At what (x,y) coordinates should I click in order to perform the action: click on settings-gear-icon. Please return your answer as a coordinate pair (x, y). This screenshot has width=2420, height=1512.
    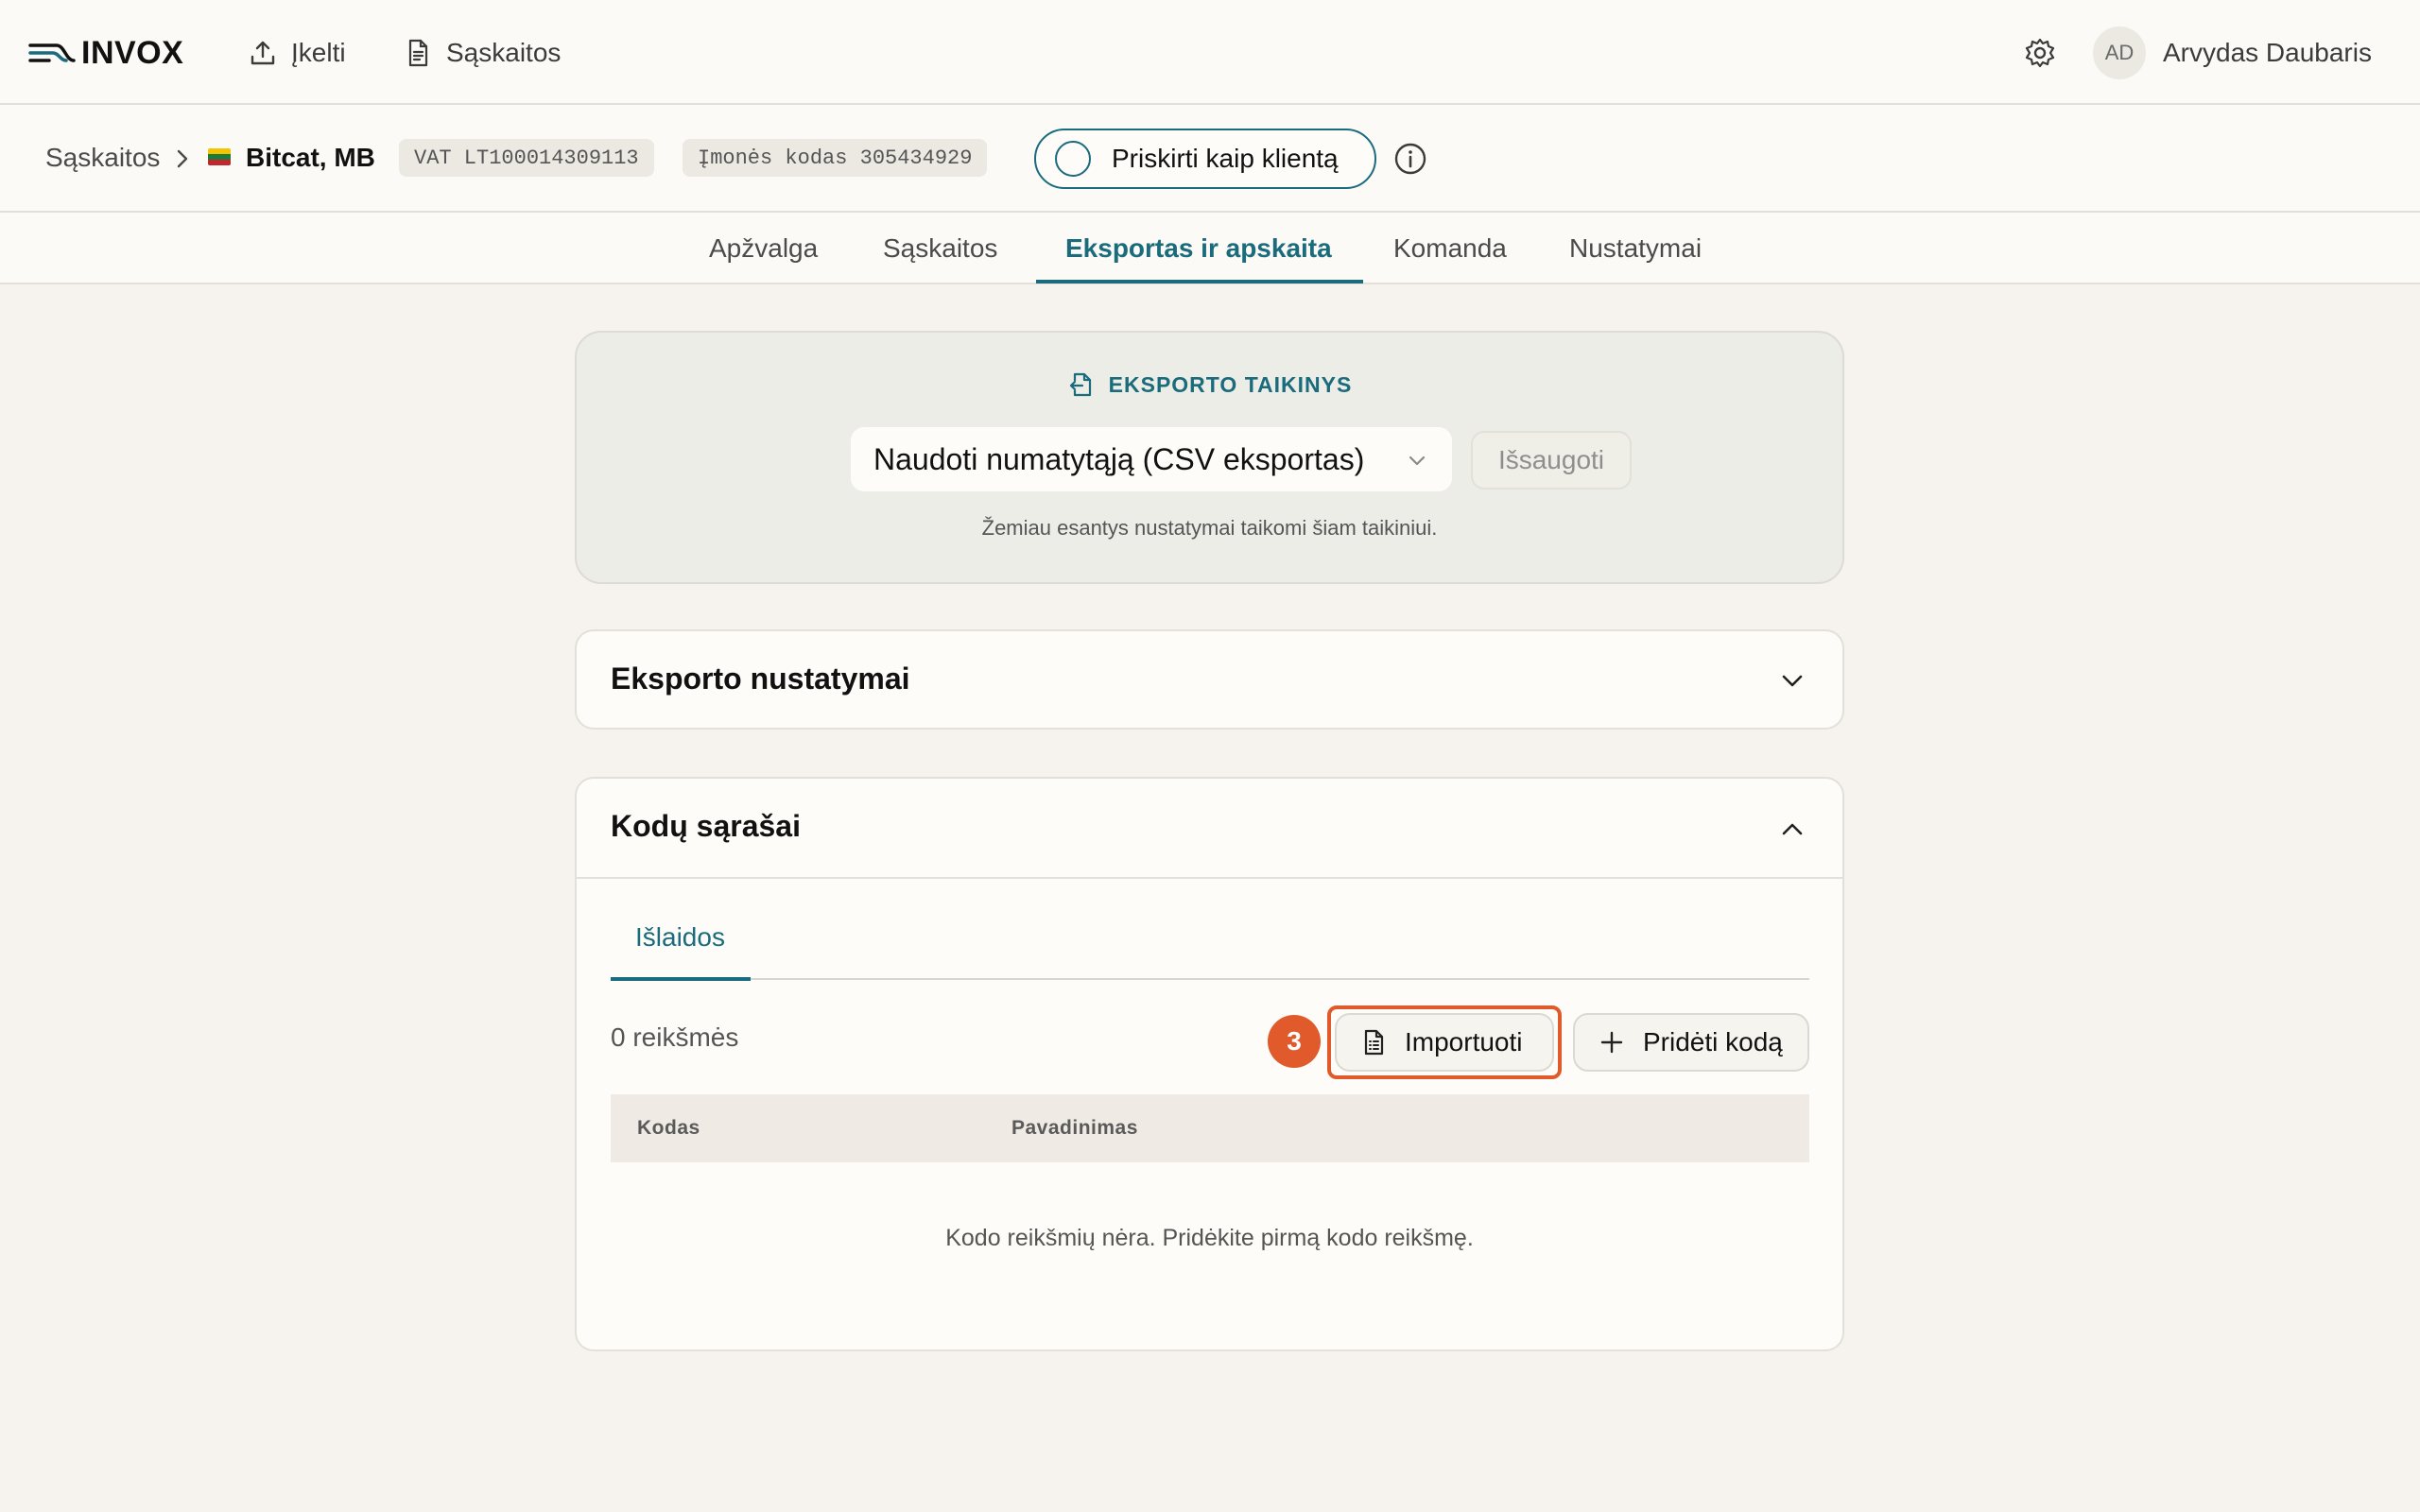
    Looking at the image, I should click on (2040, 53).